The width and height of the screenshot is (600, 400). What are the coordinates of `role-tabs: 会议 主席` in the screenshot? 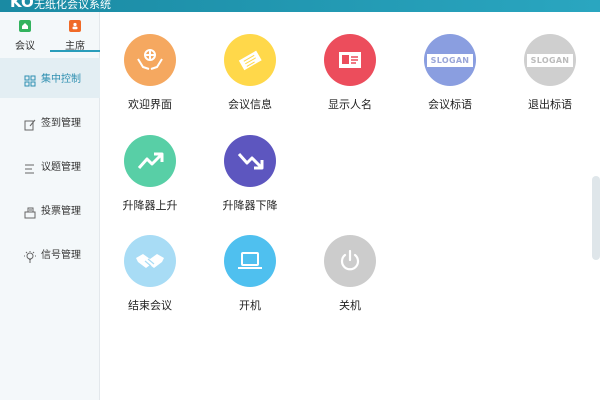 It's located at (50, 32).